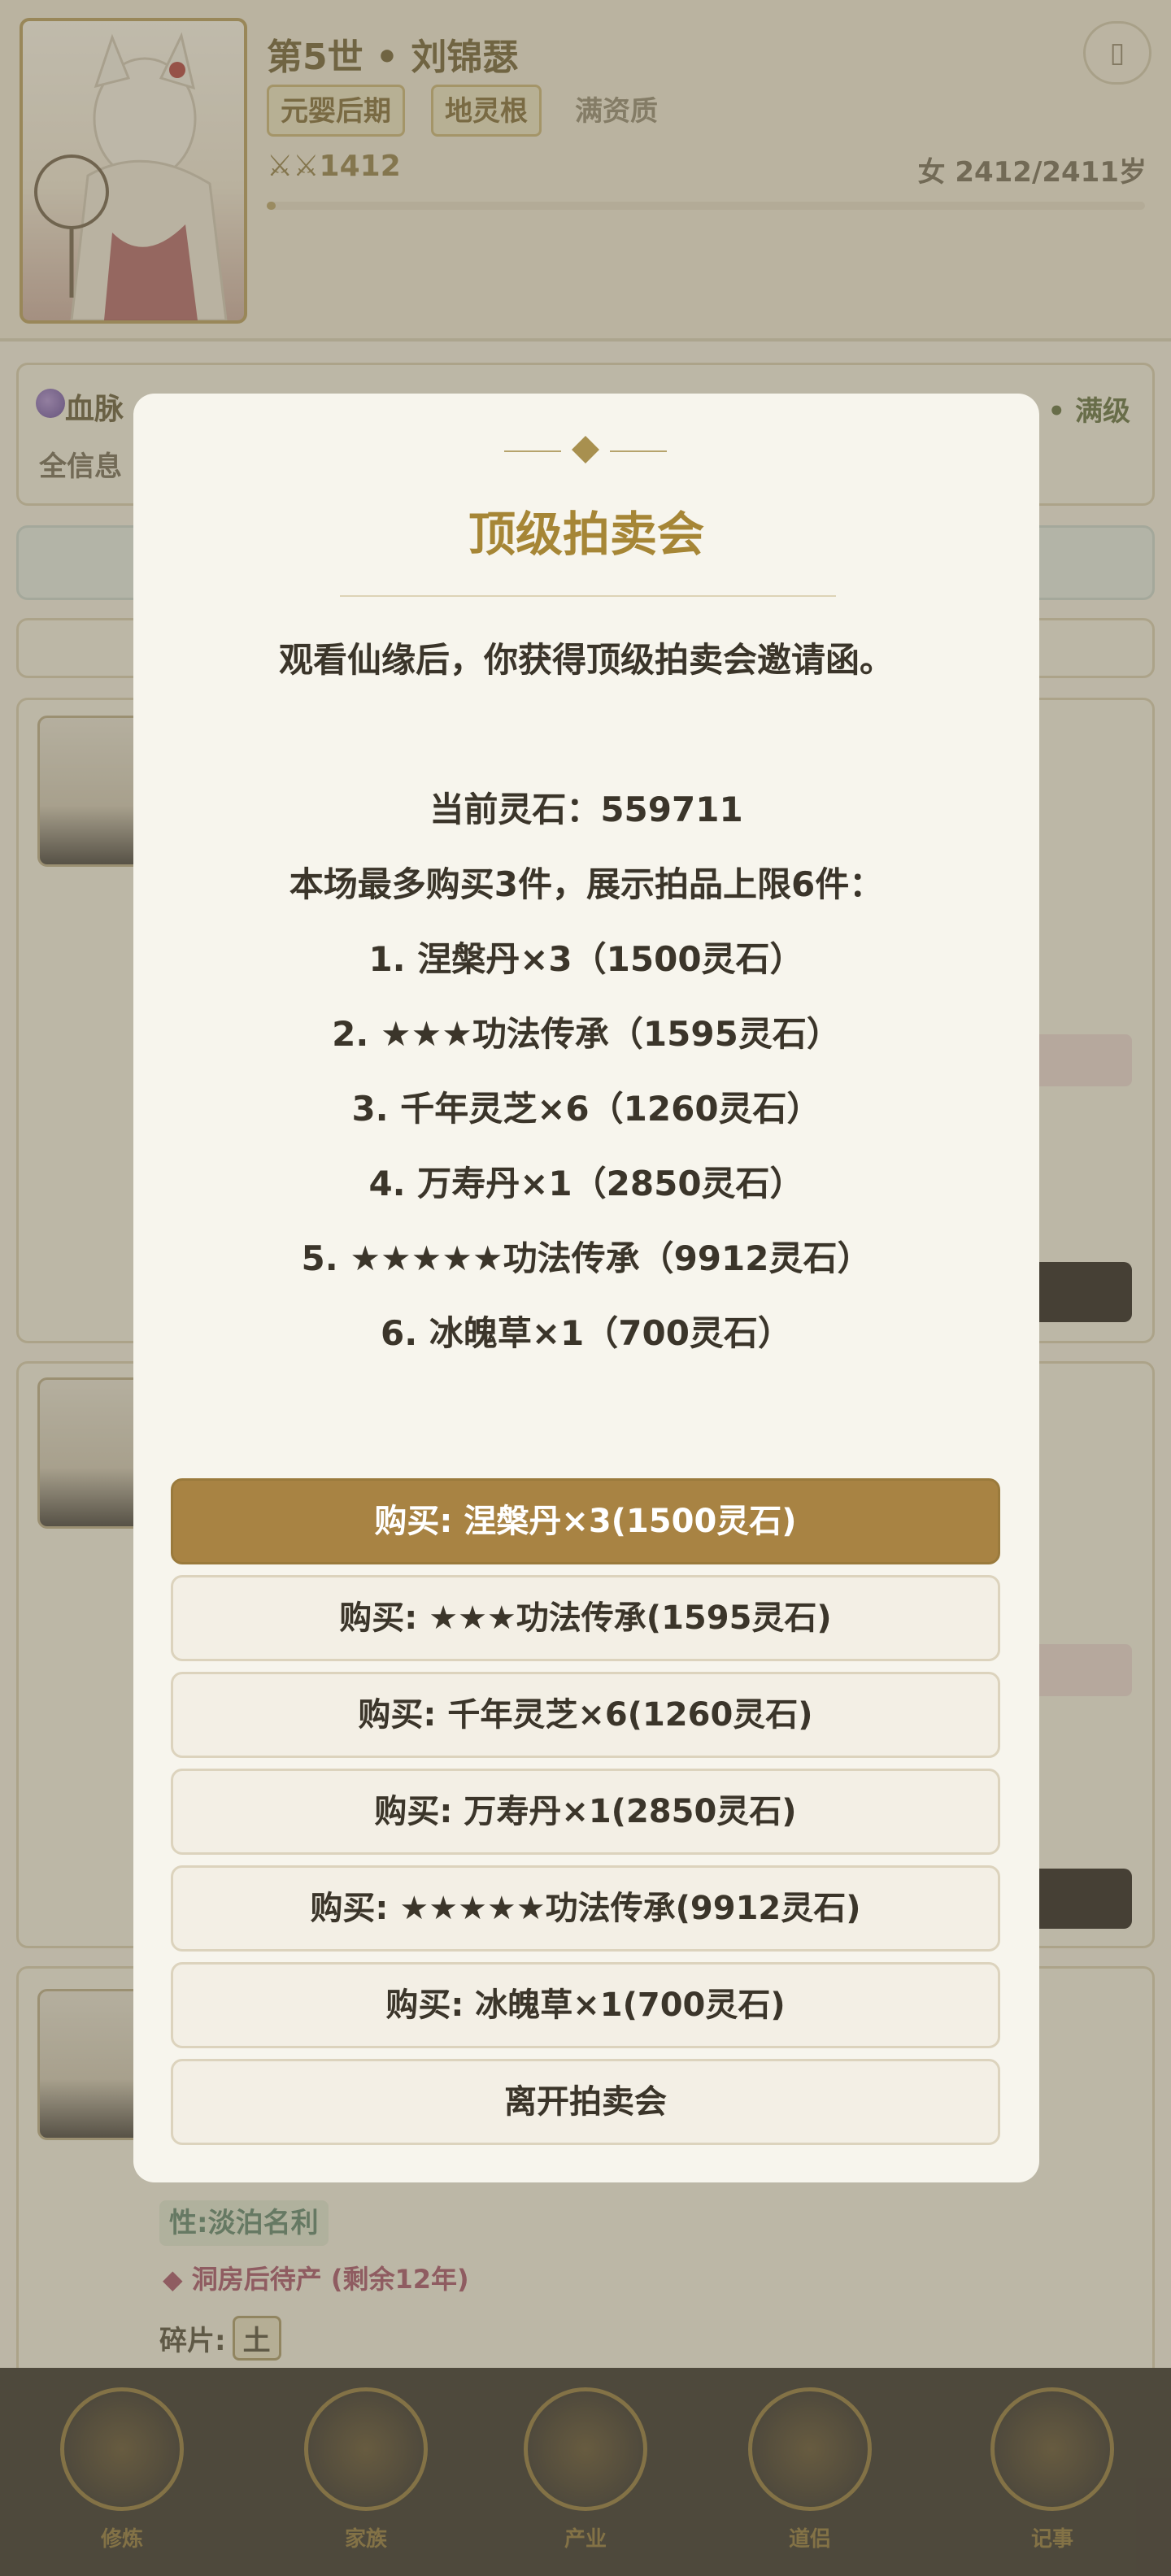 This screenshot has height=2576, width=1171. What do you see at coordinates (585, 2102) in the screenshot?
I see `leave-auction-button: 离开拍卖会` at bounding box center [585, 2102].